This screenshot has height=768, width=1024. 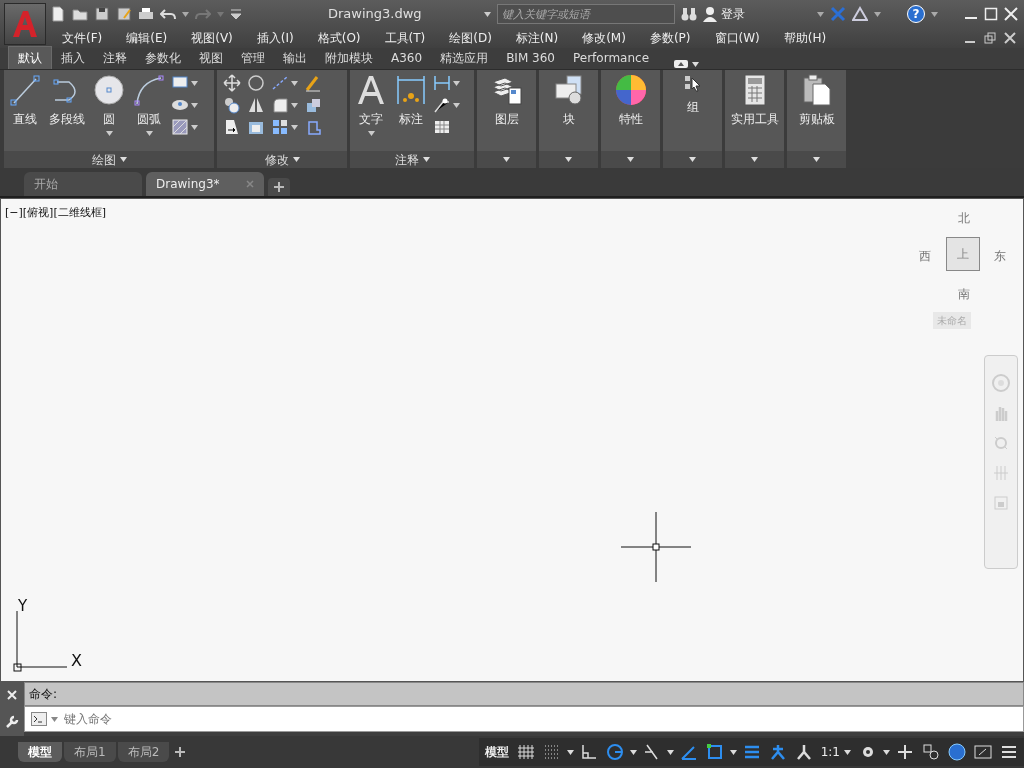 What do you see at coordinates (124, 14) in the screenshot?
I see `save-as-icon` at bounding box center [124, 14].